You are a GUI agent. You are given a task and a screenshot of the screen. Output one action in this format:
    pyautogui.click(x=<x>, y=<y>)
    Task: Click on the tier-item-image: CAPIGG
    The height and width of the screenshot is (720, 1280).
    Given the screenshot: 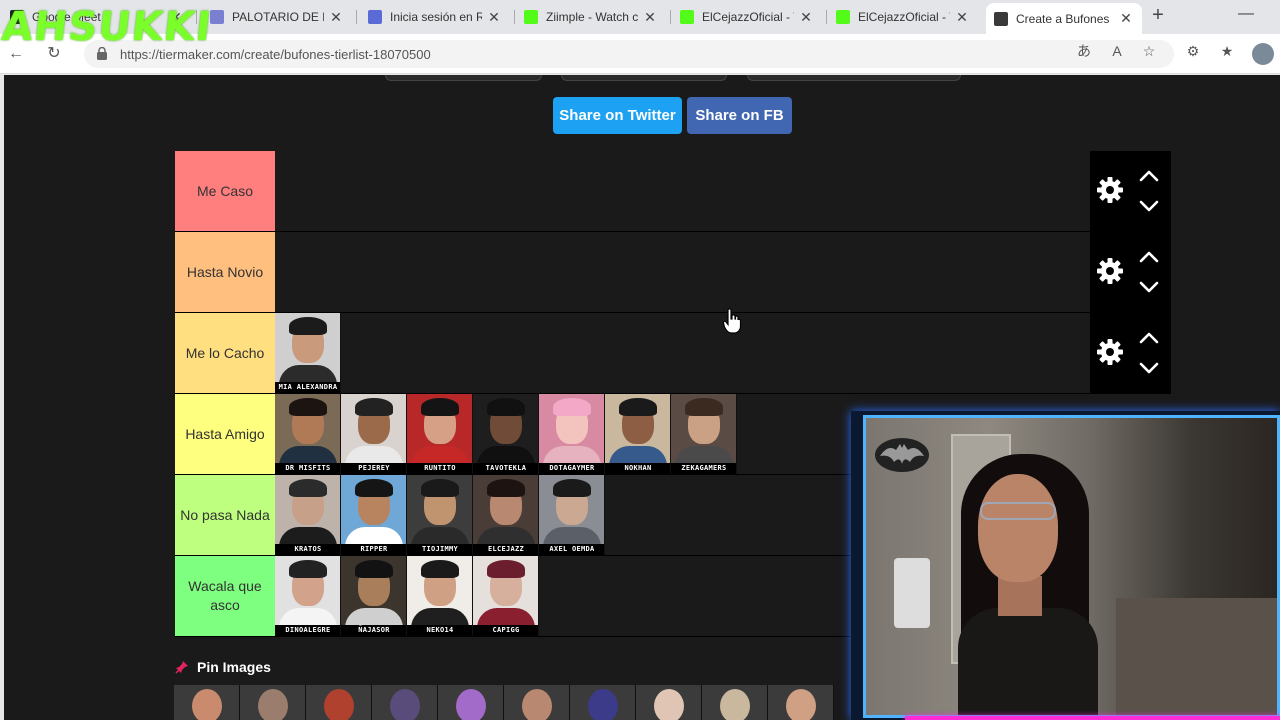 What is the action you would take?
    pyautogui.click(x=506, y=596)
    